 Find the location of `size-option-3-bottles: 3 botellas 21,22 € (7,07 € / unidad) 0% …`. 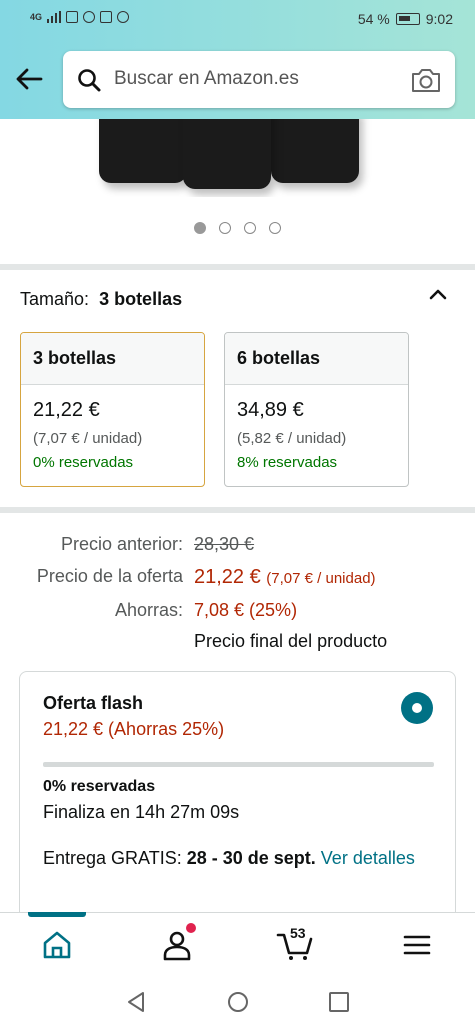

size-option-3-bottles: 3 botellas 21,22 € (7,07 € / unidad) 0% … is located at coordinates (112, 409).